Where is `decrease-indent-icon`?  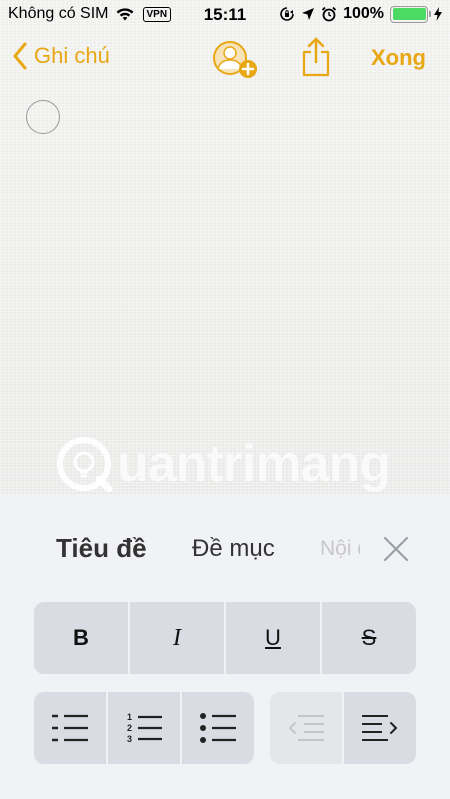 decrease-indent-icon is located at coordinates (306, 728).